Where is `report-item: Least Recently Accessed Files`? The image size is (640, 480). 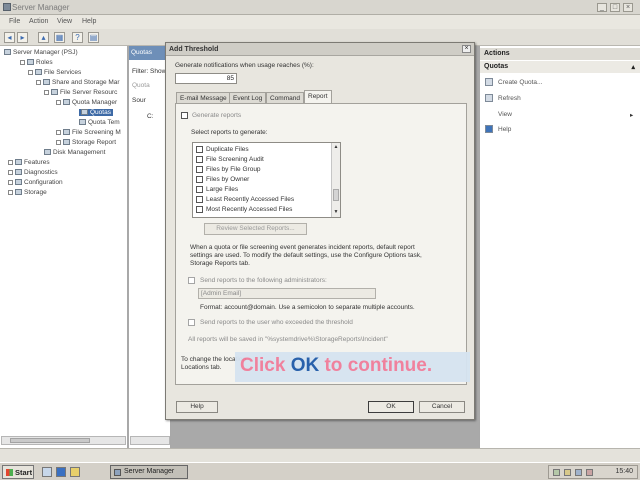
report-item: Least Recently Accessed Files is located at coordinates (245, 199).